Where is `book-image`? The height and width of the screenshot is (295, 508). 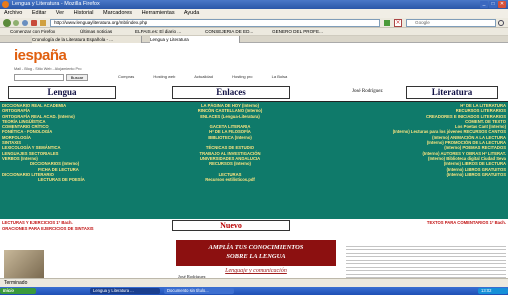 book-image is located at coordinates (24, 264).